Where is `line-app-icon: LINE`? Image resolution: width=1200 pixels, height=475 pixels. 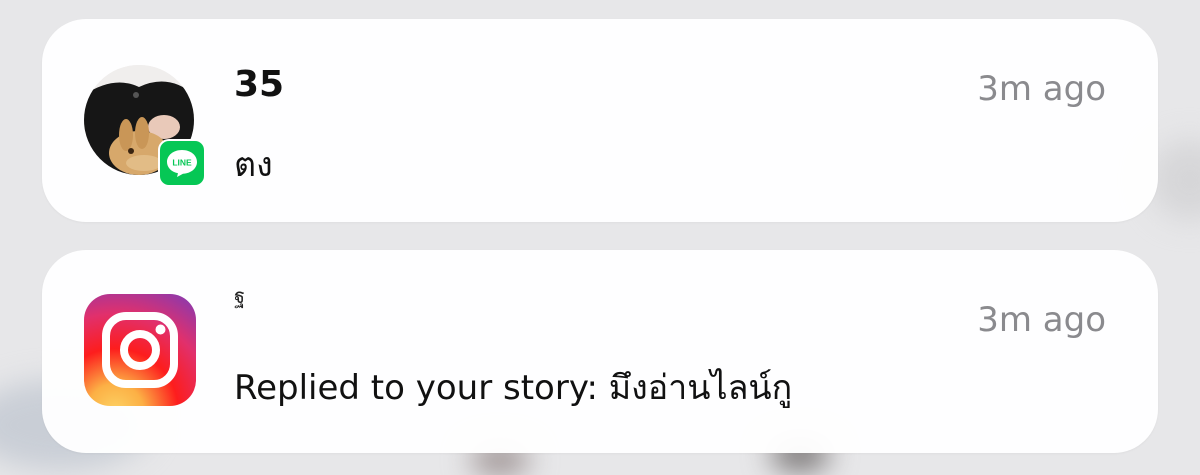 line-app-icon: LINE is located at coordinates (182, 163).